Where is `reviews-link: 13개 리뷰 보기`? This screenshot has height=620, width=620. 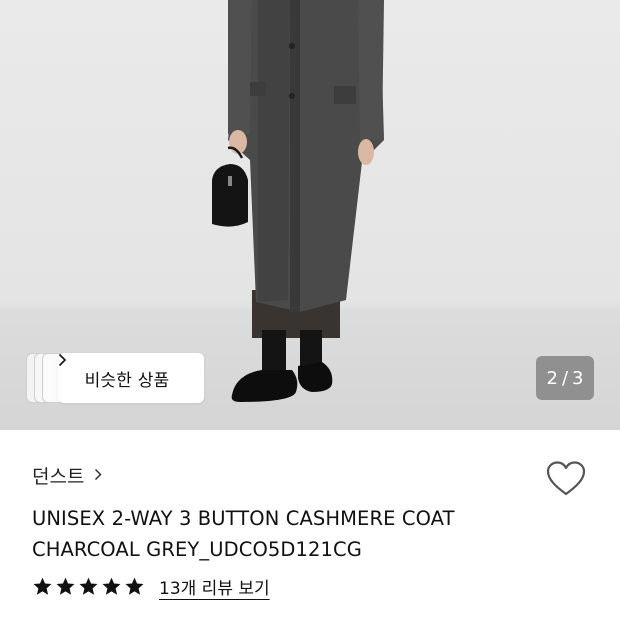 reviews-link: 13개 리뷰 보기 is located at coordinates (214, 586).